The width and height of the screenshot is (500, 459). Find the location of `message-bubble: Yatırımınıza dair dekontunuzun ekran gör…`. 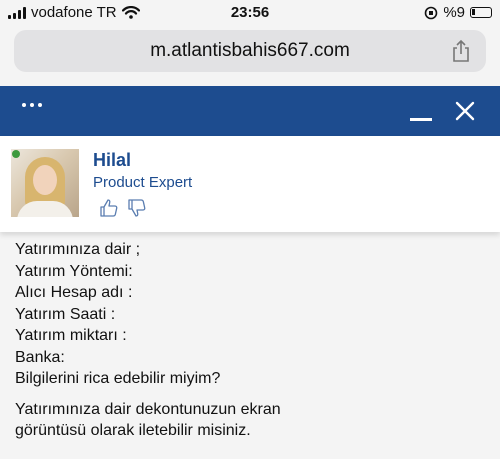

message-bubble: Yatırımınıza dair dekontunuzun ekran gör… is located at coordinates (250, 420).